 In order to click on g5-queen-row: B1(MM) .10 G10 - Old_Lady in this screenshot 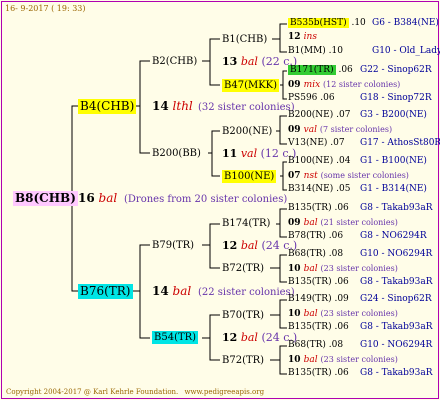, I will do `click(364, 51)`.